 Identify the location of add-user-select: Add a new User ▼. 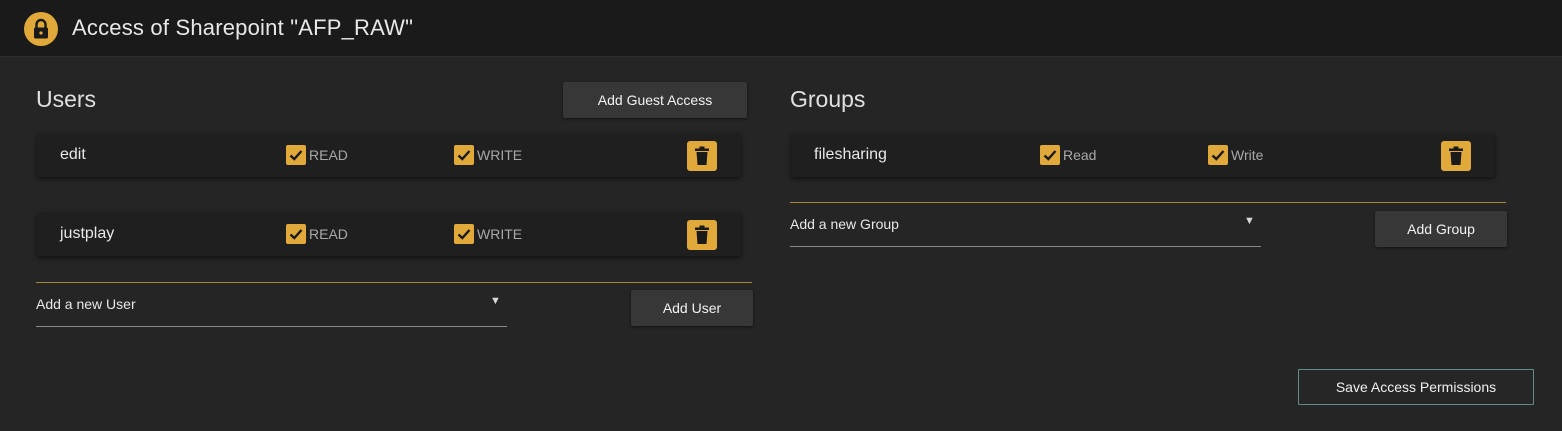
(271, 308).